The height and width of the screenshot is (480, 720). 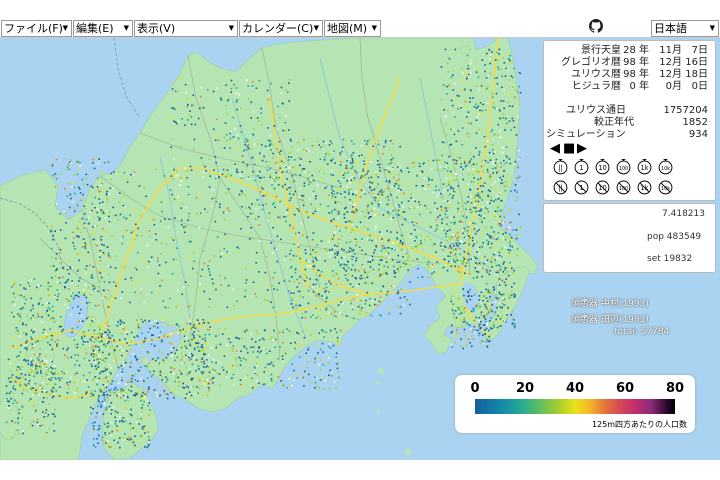 What do you see at coordinates (581, 186) in the screenshot?
I see `reverse-speed-button: 1` at bounding box center [581, 186].